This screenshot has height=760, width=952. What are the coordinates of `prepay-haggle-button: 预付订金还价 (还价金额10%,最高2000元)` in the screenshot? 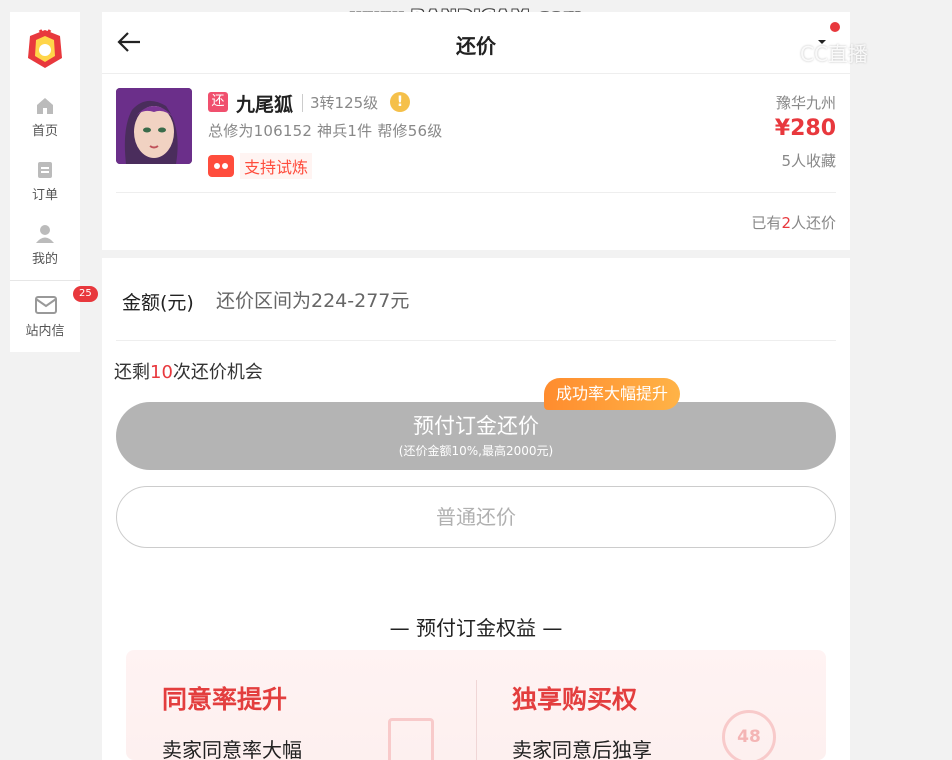 It's located at (476, 436).